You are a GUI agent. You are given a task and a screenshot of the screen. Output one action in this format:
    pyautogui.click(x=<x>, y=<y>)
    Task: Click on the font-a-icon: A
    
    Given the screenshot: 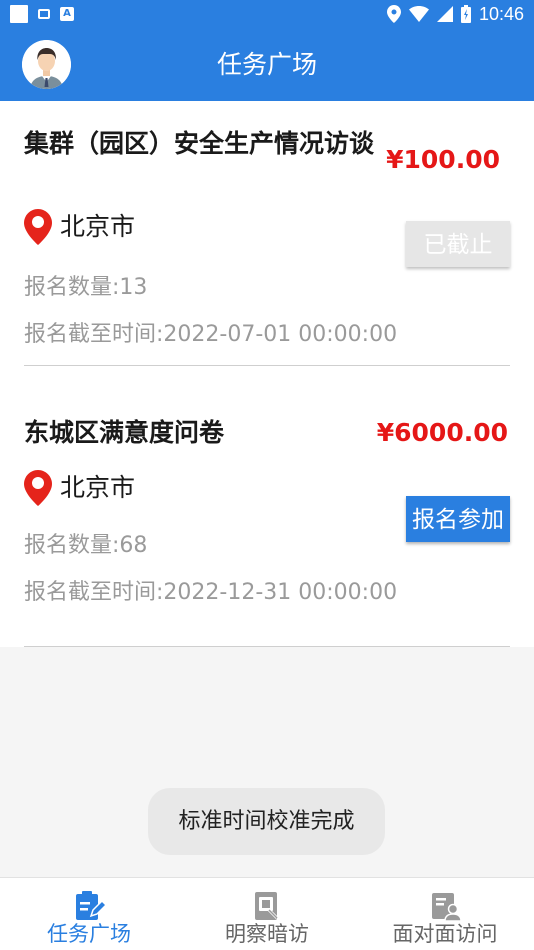 What is the action you would take?
    pyautogui.click(x=67, y=14)
    